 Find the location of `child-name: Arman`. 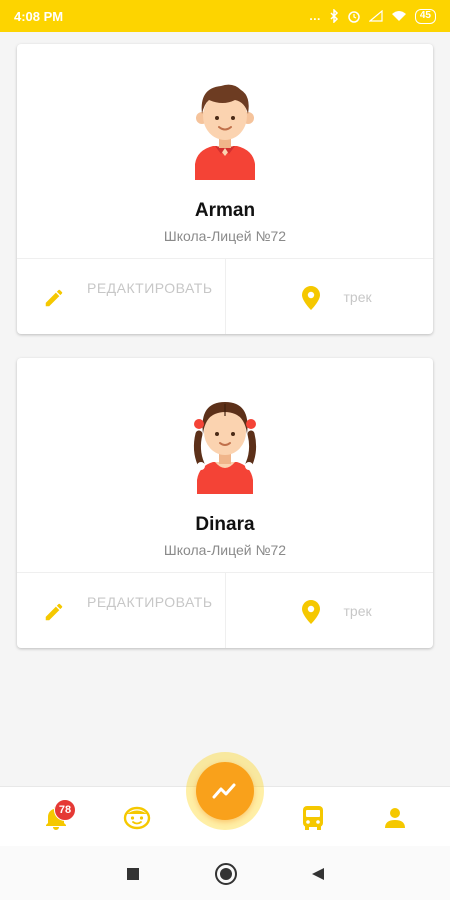

child-name: Arman is located at coordinates (225, 210).